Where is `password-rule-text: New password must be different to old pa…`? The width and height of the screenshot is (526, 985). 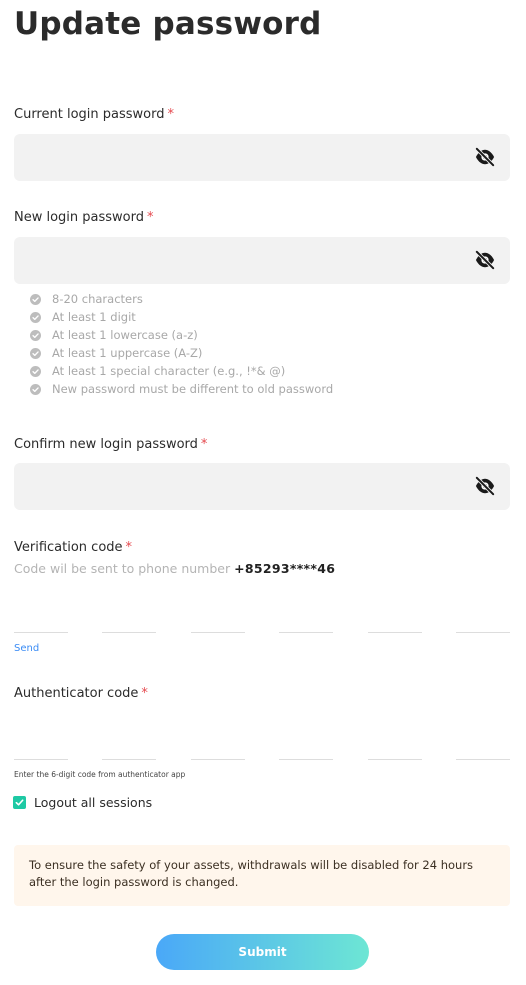 password-rule-text: New password must be different to old pa… is located at coordinates (193, 389).